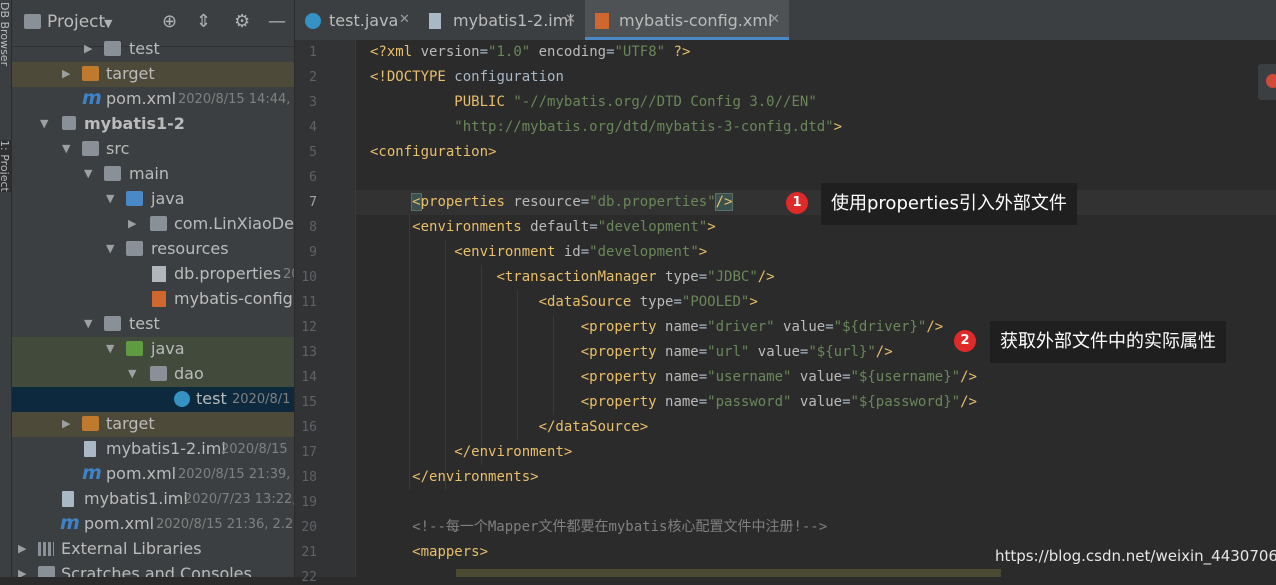 This screenshot has width=1276, height=585. Describe the element at coordinates (313, 102) in the screenshot. I see `line-number: 3` at that location.